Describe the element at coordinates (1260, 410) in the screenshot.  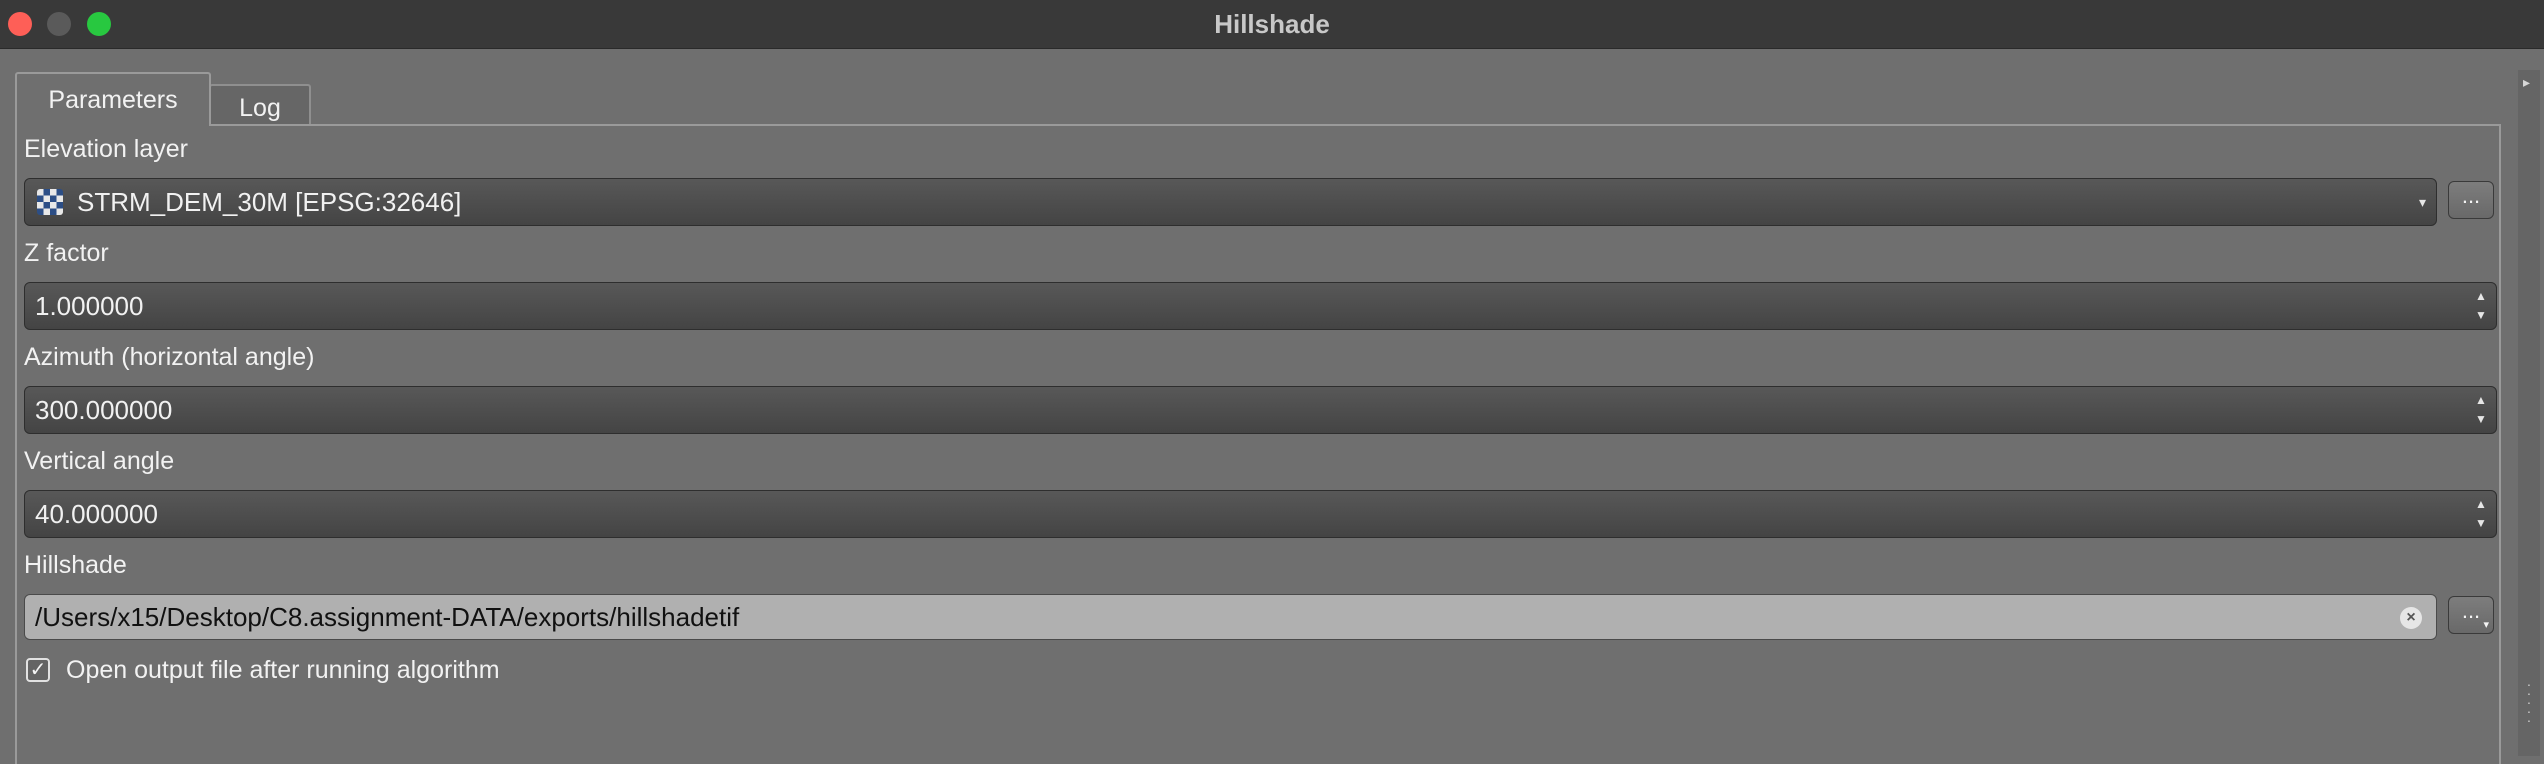
I see `azimuth-spinbox: 300.000000 ▲ ▼` at that location.